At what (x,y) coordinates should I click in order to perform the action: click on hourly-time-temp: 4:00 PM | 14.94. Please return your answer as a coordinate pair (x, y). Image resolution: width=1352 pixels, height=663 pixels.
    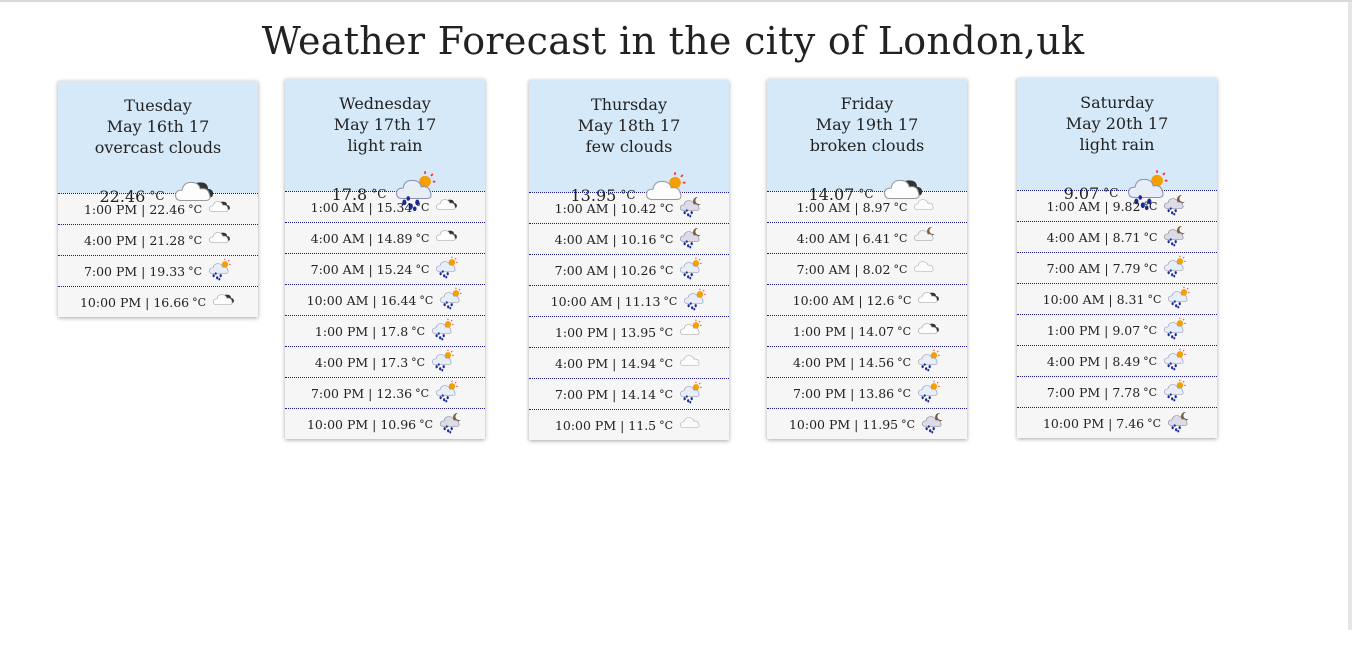
    Looking at the image, I should click on (605, 363).